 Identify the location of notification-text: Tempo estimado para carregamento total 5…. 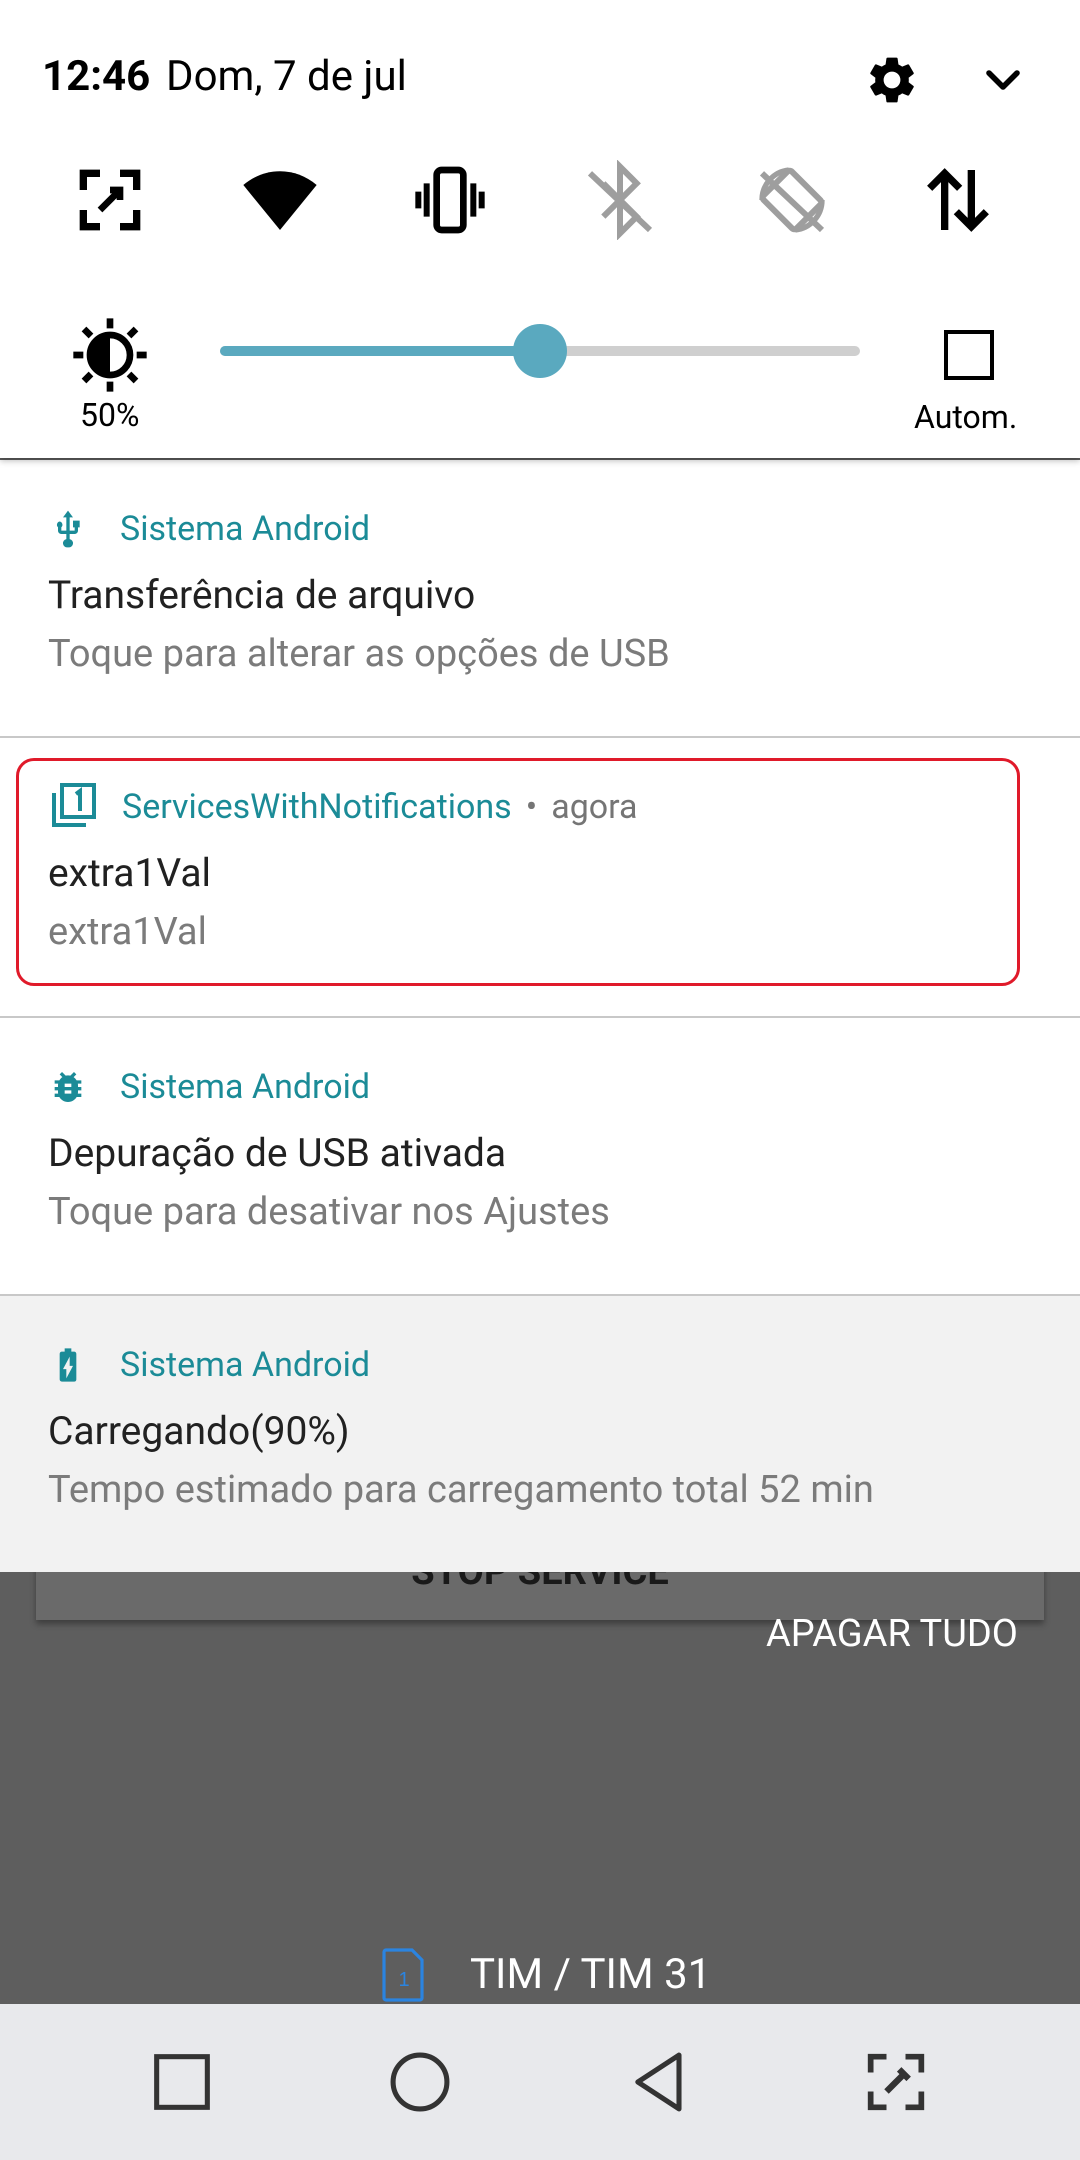
(461, 1490).